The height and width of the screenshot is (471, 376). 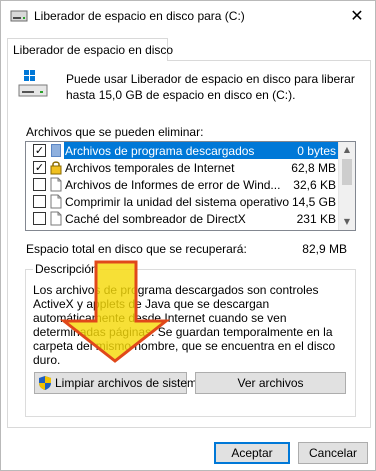 What do you see at coordinates (347, 172) in the screenshot?
I see `scroll-thumb` at bounding box center [347, 172].